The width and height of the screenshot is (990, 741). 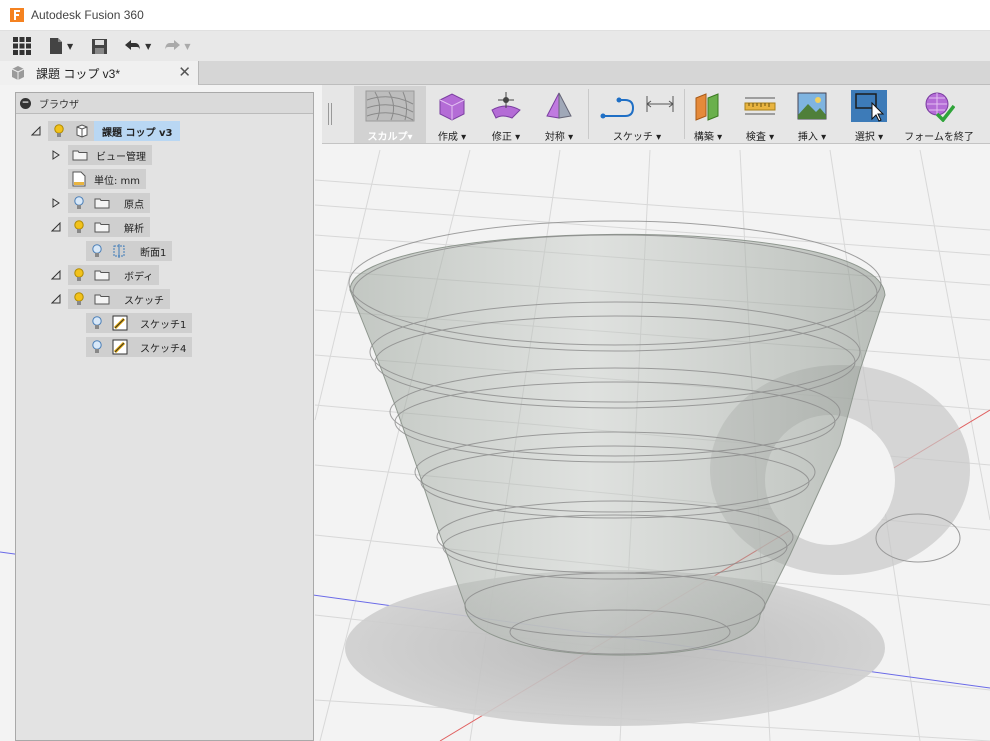 I want to click on tree-node-section-analysis: 断面1, so click(x=129, y=251).